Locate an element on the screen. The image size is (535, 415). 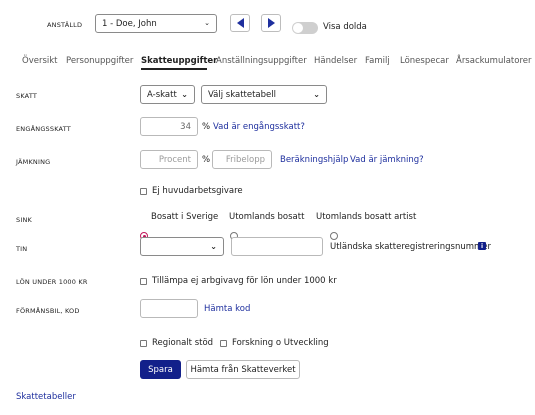
tax-tables-link: Skattetabeller is located at coordinates (46, 397).